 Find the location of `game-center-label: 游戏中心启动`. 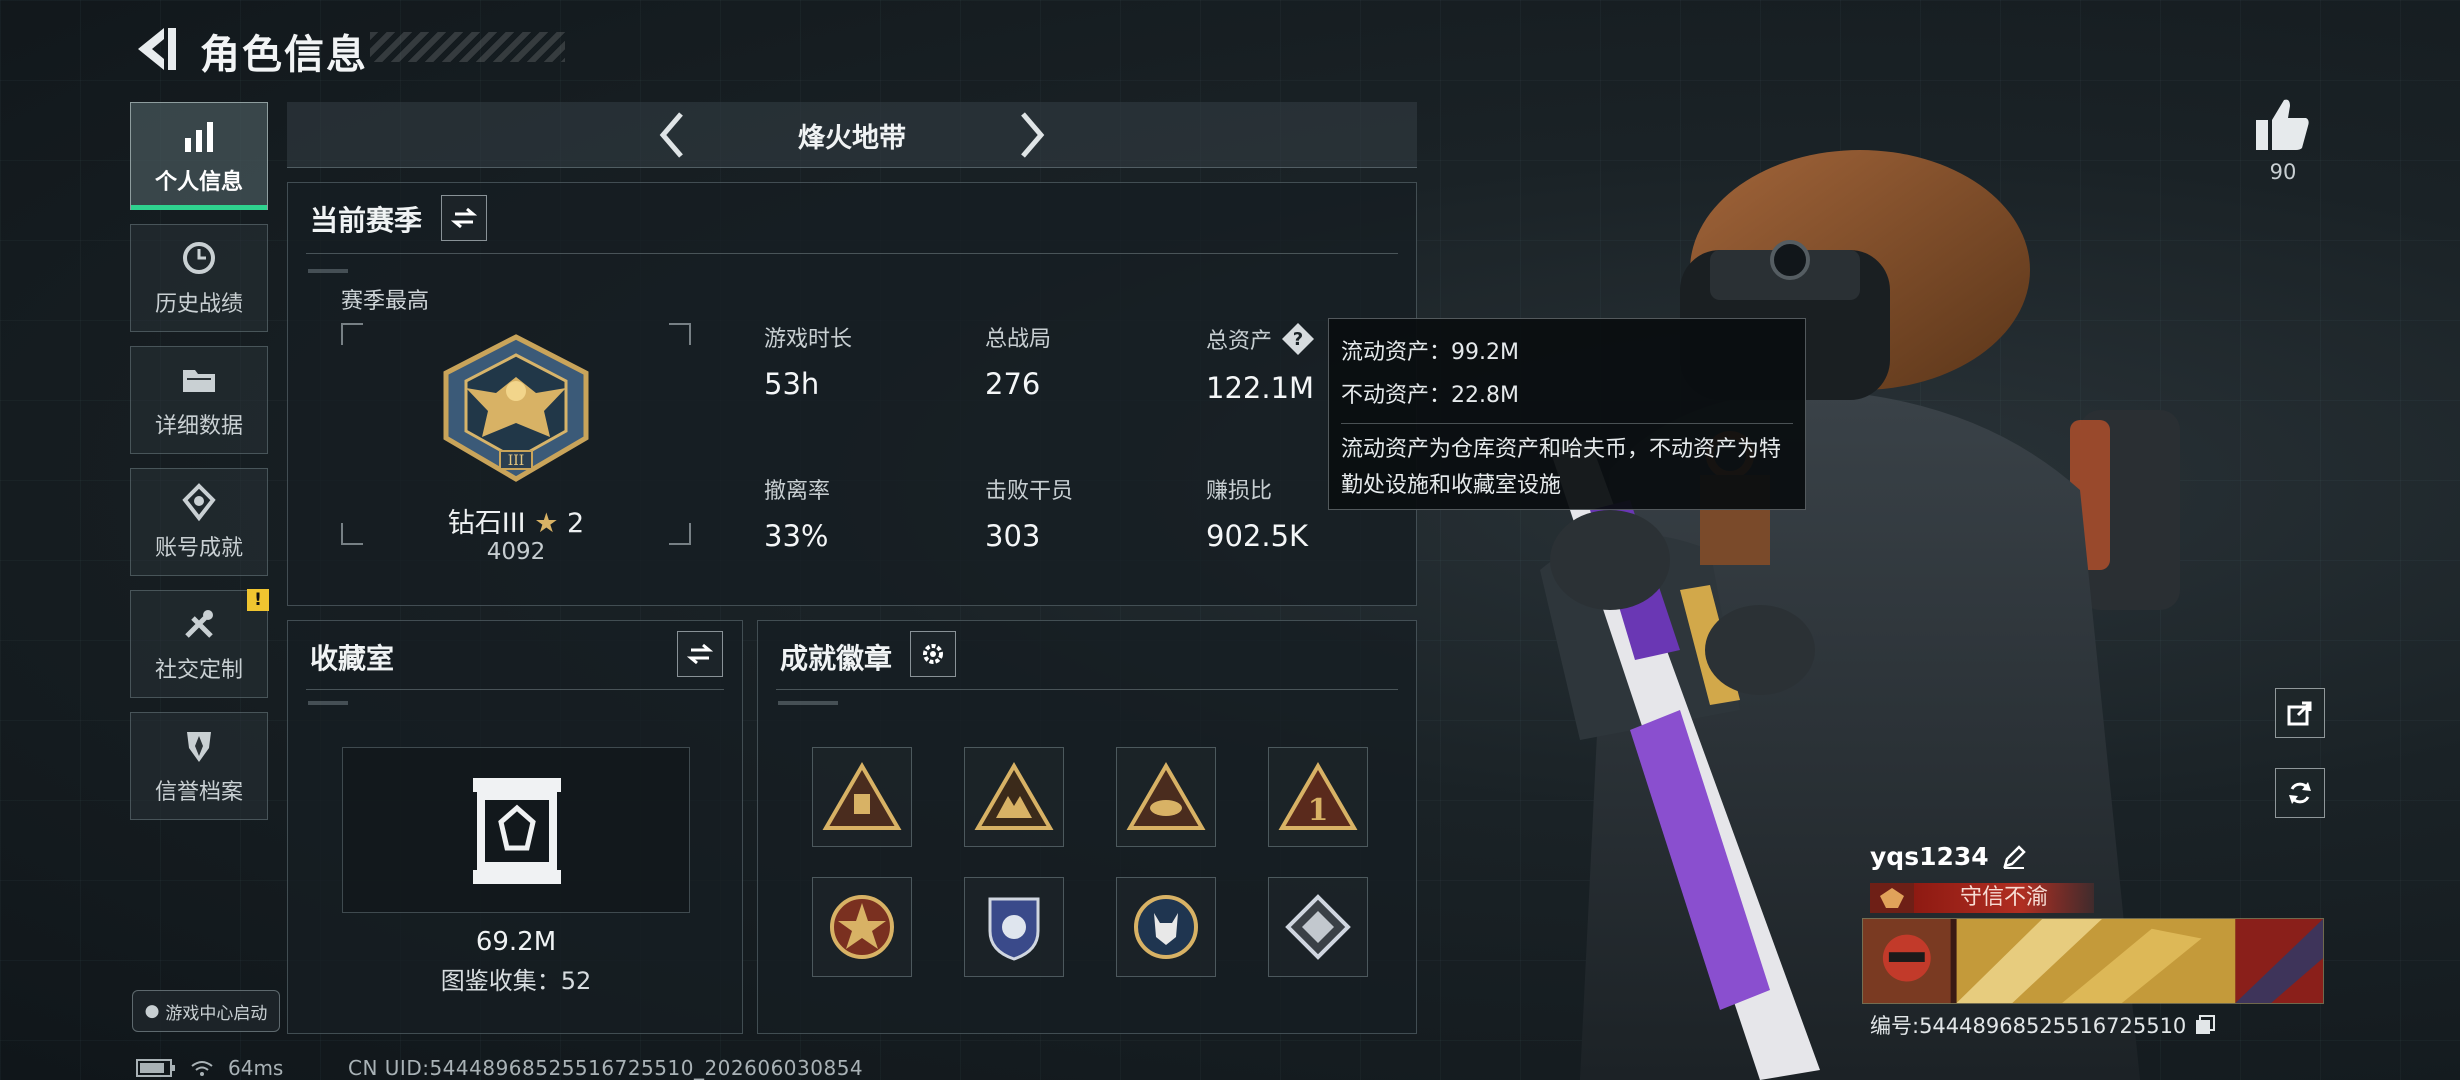

game-center-label: 游戏中心启动 is located at coordinates (216, 1013).